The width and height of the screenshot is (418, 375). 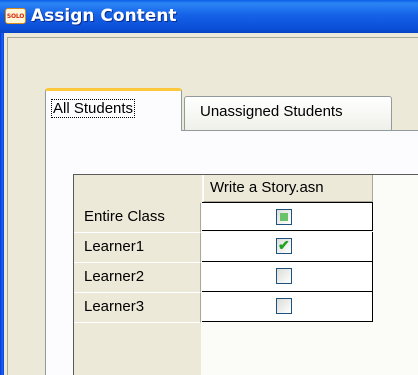 What do you see at coordinates (2, 204) in the screenshot?
I see `window-frame-left` at bounding box center [2, 204].